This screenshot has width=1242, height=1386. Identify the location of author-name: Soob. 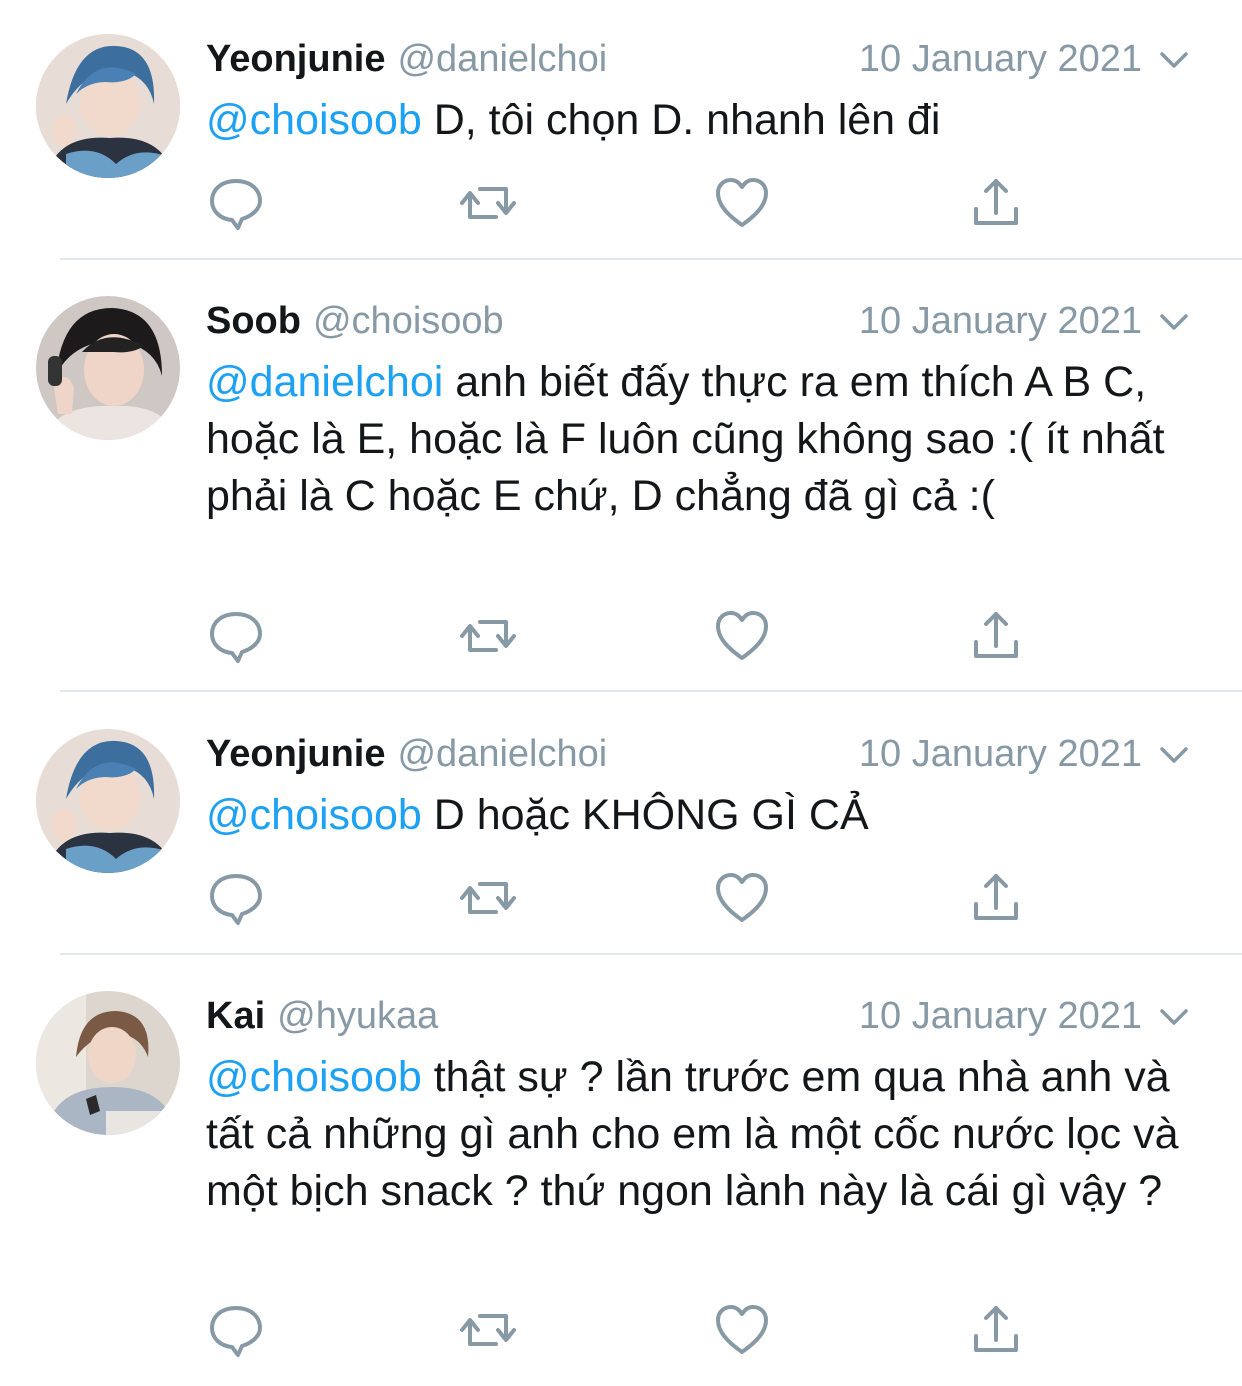
(253, 321).